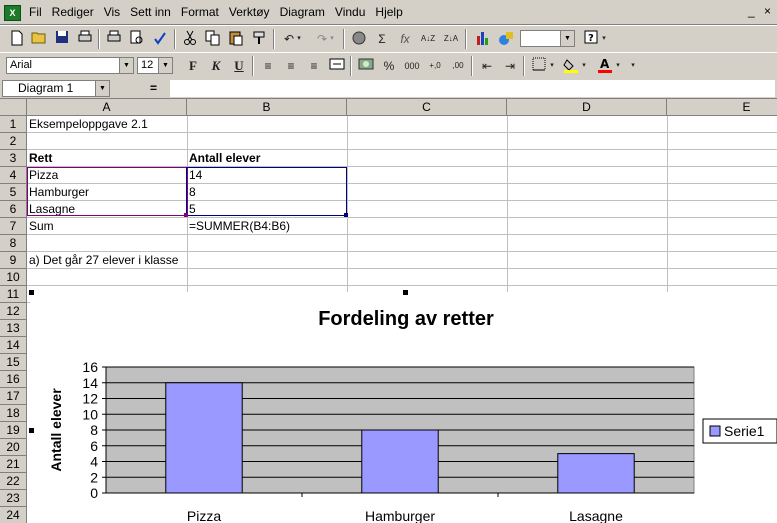 This screenshot has height=523, width=777. Describe the element at coordinates (13, 362) in the screenshot. I see `row-header-15: 15` at that location.